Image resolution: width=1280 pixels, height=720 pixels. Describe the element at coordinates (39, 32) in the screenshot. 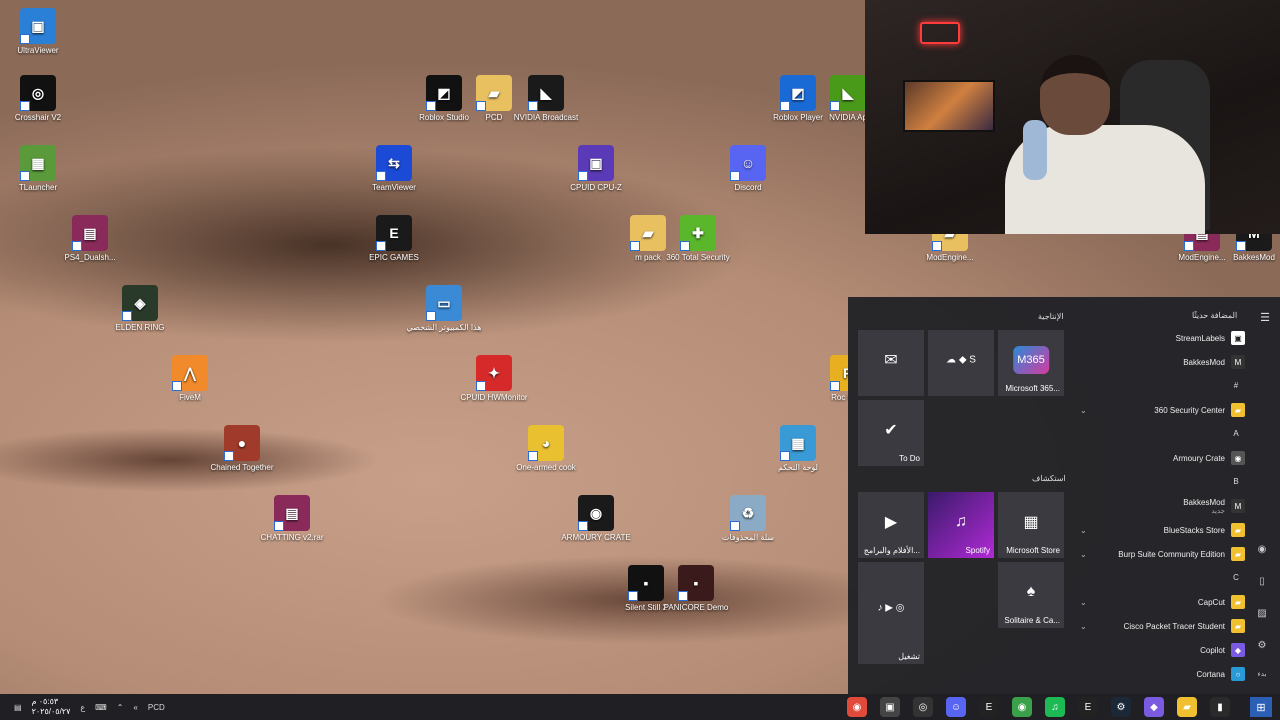

I see `desktop-icon: ▣ UltraViewer` at that location.